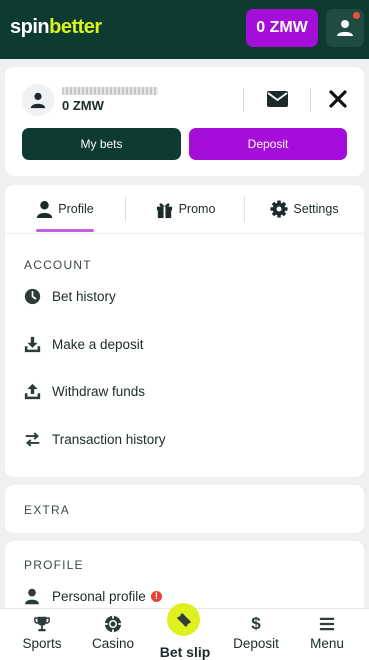 This screenshot has width=369, height=660. I want to click on nav-casino-label: Casino, so click(113, 643).